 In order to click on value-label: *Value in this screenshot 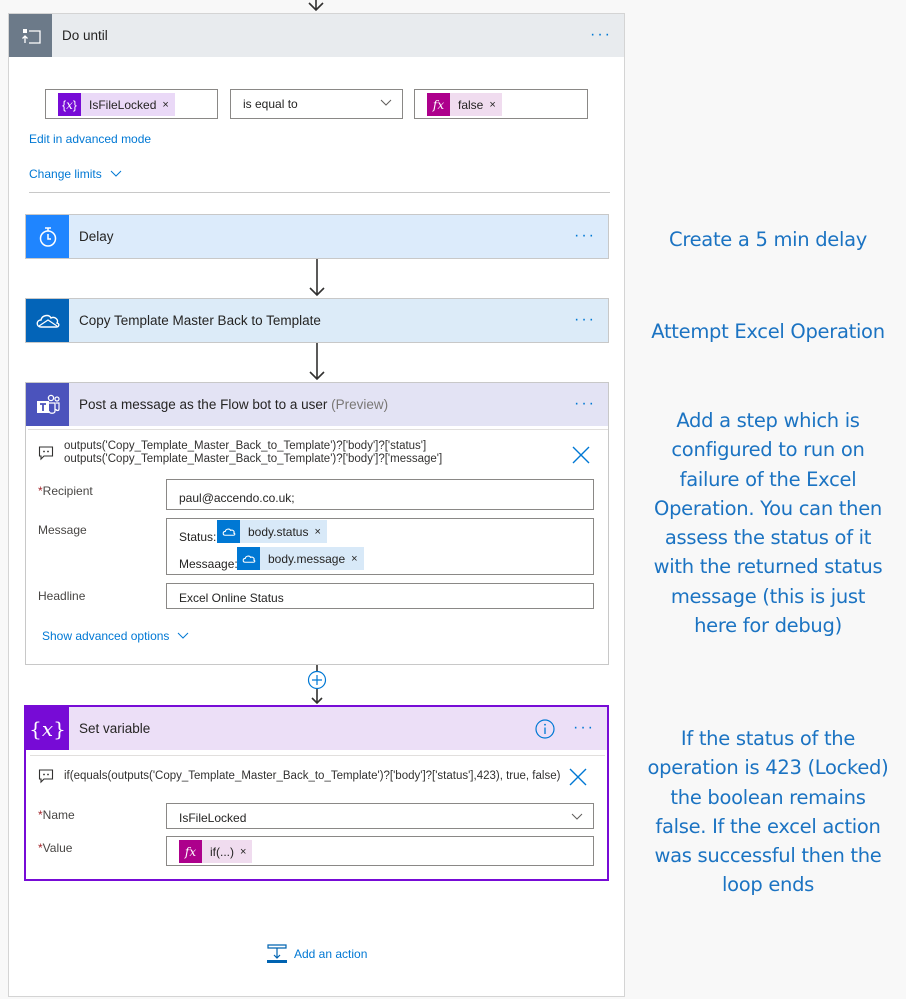, I will do `click(55, 848)`.